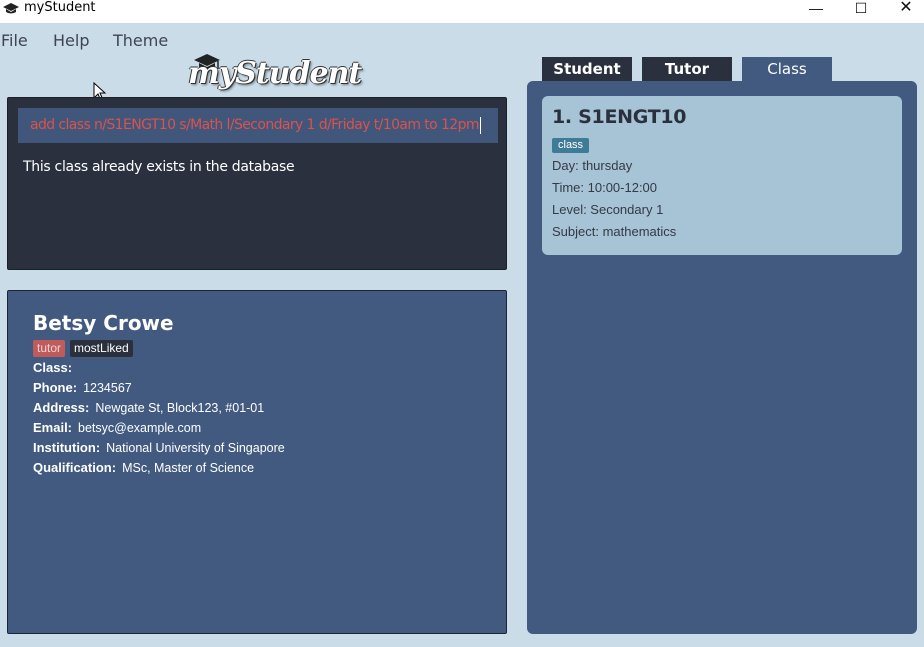 The image size is (924, 647). Describe the element at coordinates (11, 10) in the screenshot. I see `graduation-cap-icon` at that location.